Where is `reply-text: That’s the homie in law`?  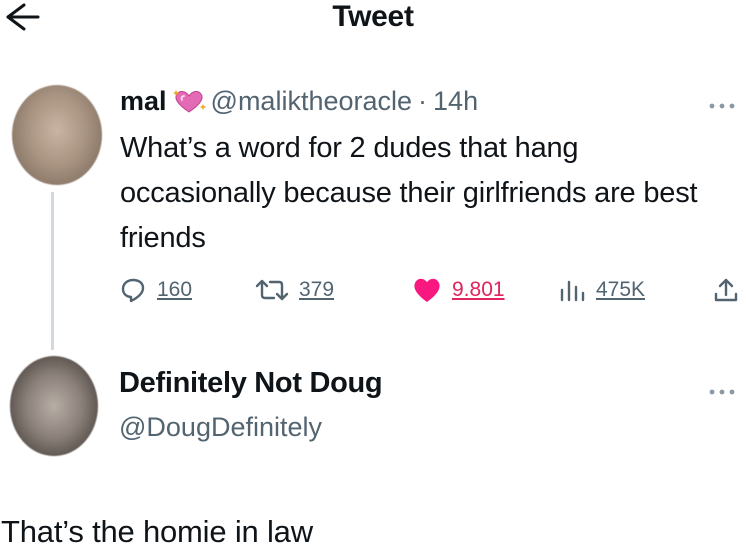
reply-text: That’s the homie in law is located at coordinates (157, 531).